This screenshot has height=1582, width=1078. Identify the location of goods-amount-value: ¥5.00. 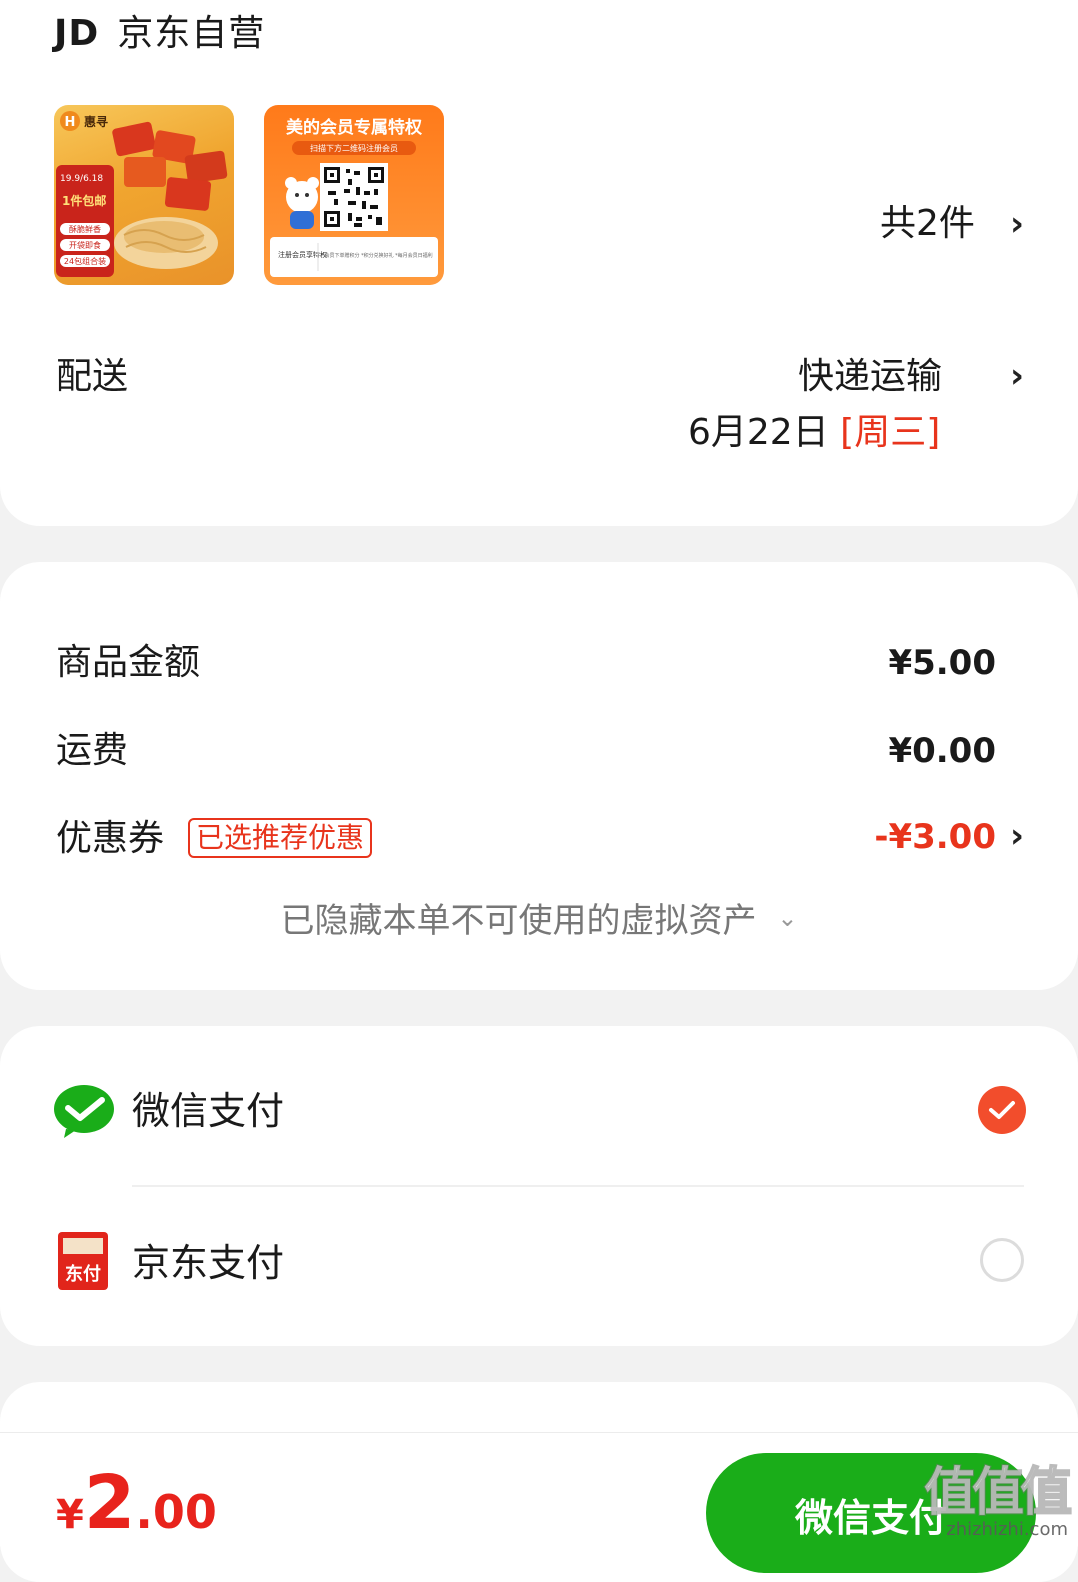
(942, 663).